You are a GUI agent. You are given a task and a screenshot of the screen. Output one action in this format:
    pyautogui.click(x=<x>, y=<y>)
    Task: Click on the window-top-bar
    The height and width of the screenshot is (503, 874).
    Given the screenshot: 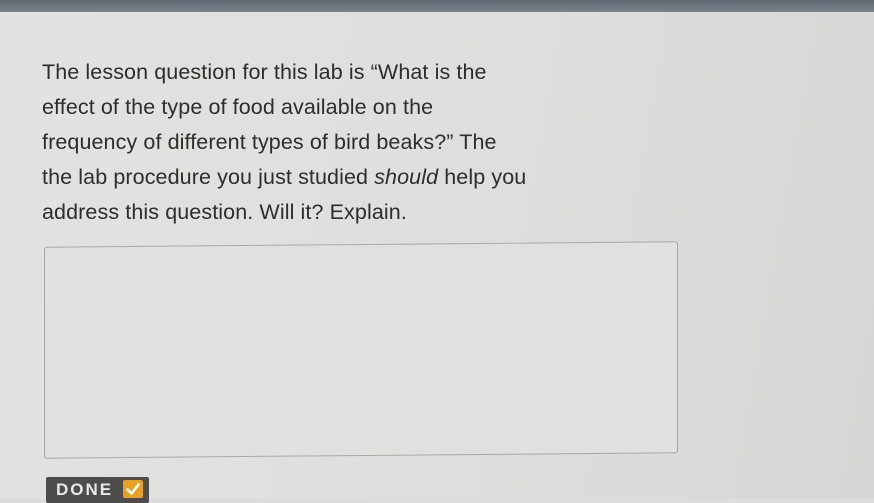 What is the action you would take?
    pyautogui.click(x=437, y=6)
    